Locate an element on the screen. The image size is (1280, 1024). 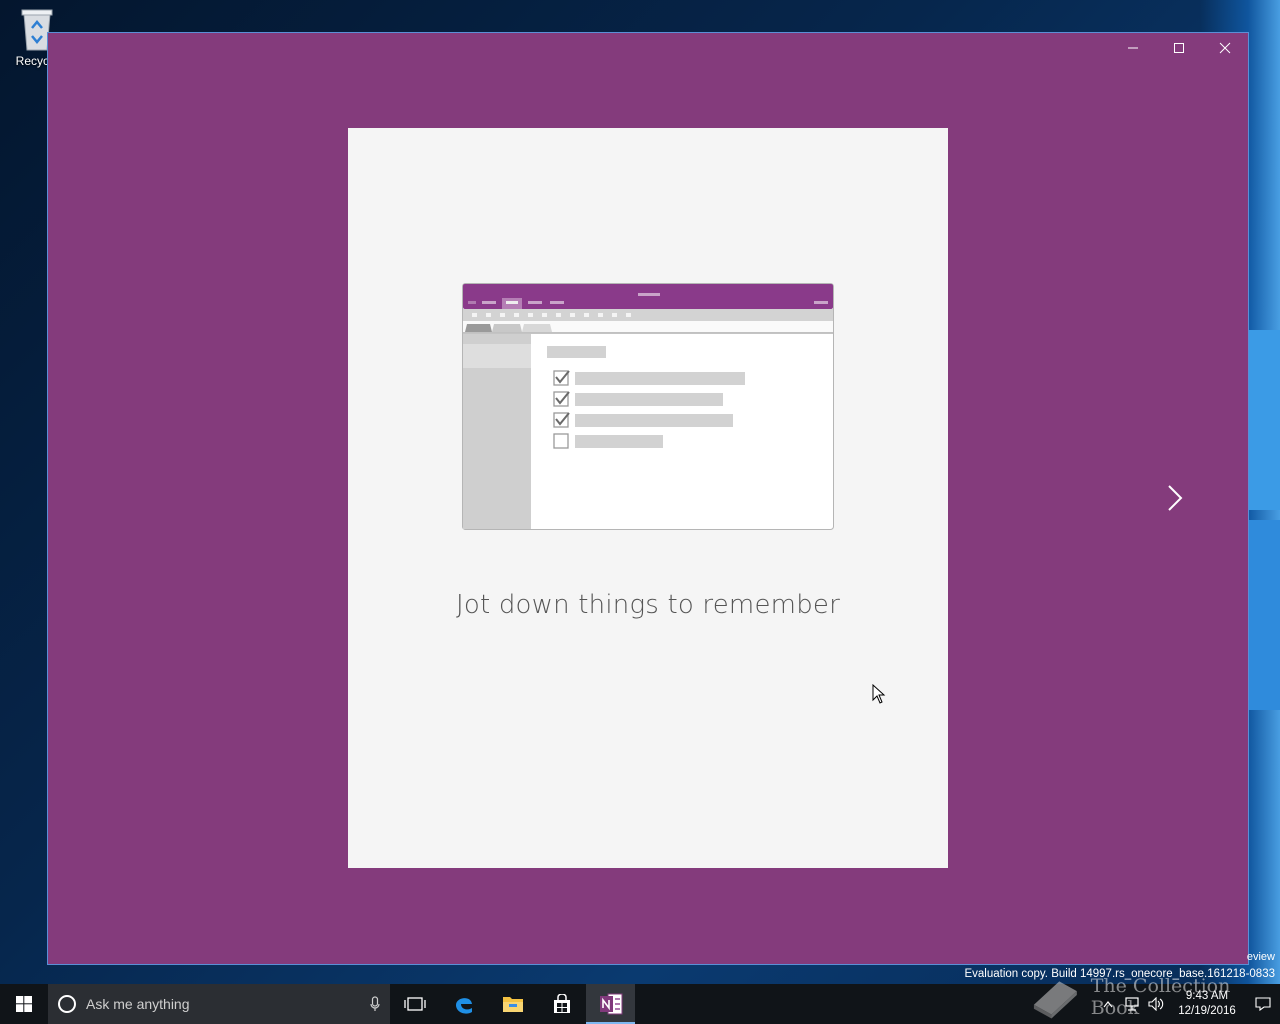
window-controls is located at coordinates (1179, 48).